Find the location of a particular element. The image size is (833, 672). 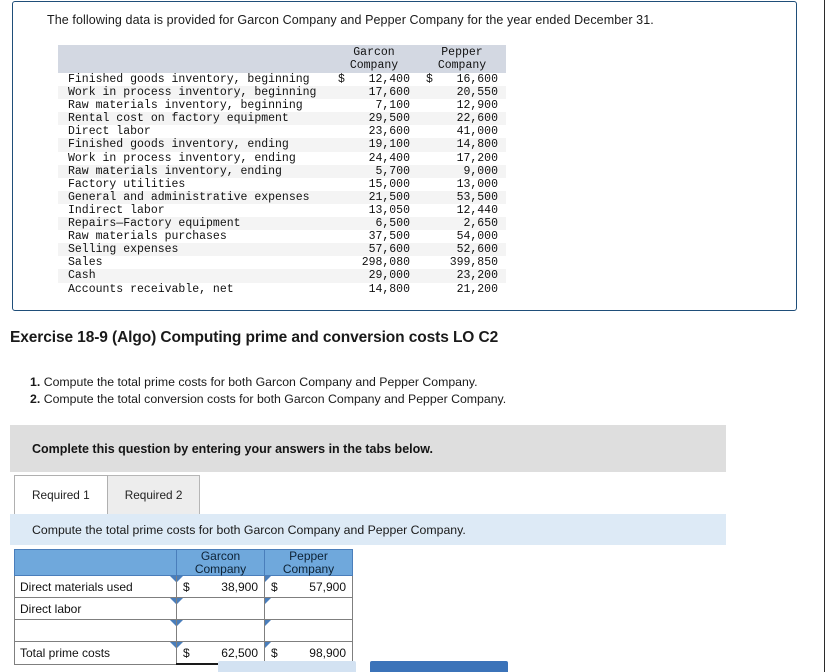

source-row-label: Work in process inventory, ending is located at coordinates (182, 158).